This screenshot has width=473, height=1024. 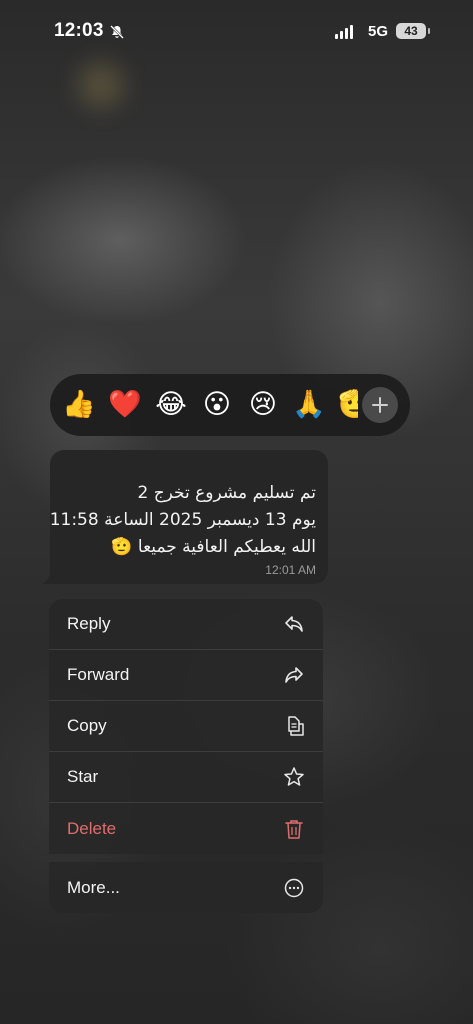 I want to click on star-icon, so click(x=294, y=777).